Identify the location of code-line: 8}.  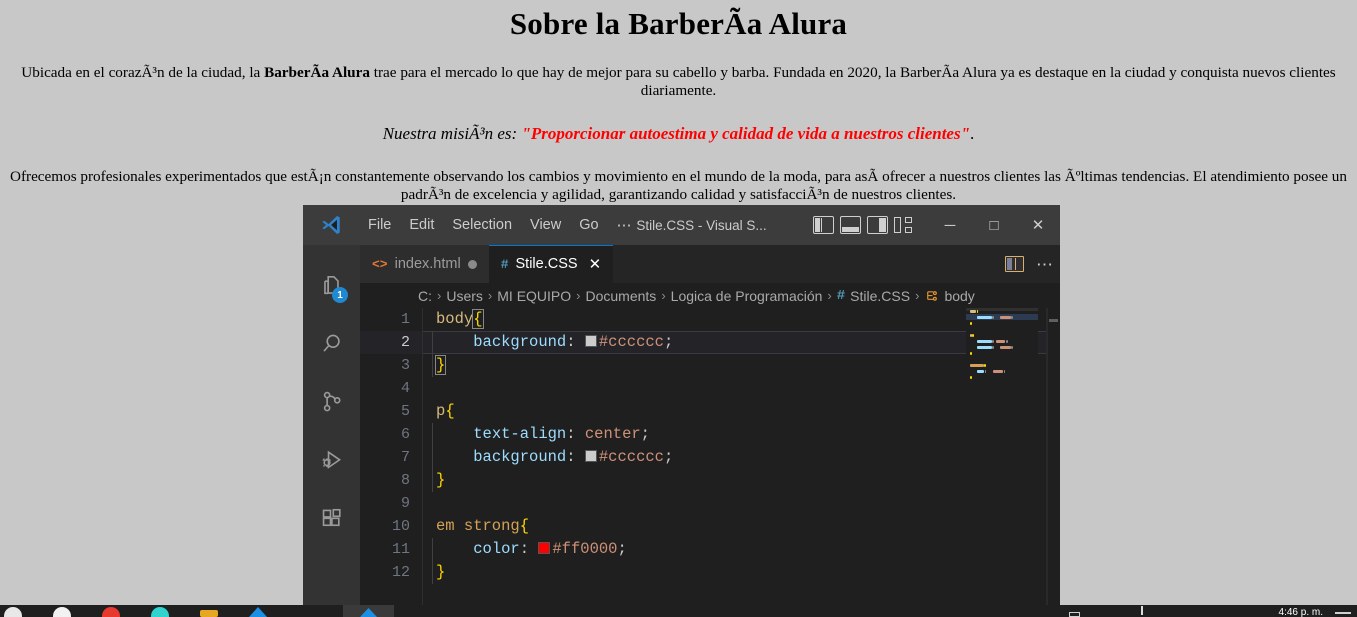
(710, 480).